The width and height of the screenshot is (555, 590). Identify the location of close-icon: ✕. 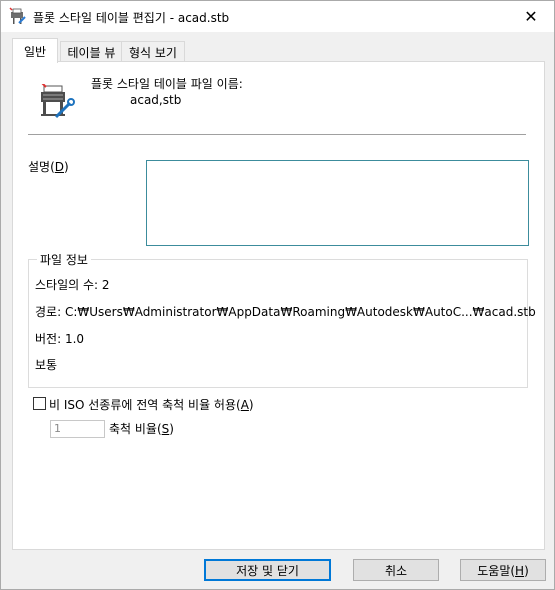
(531, 16).